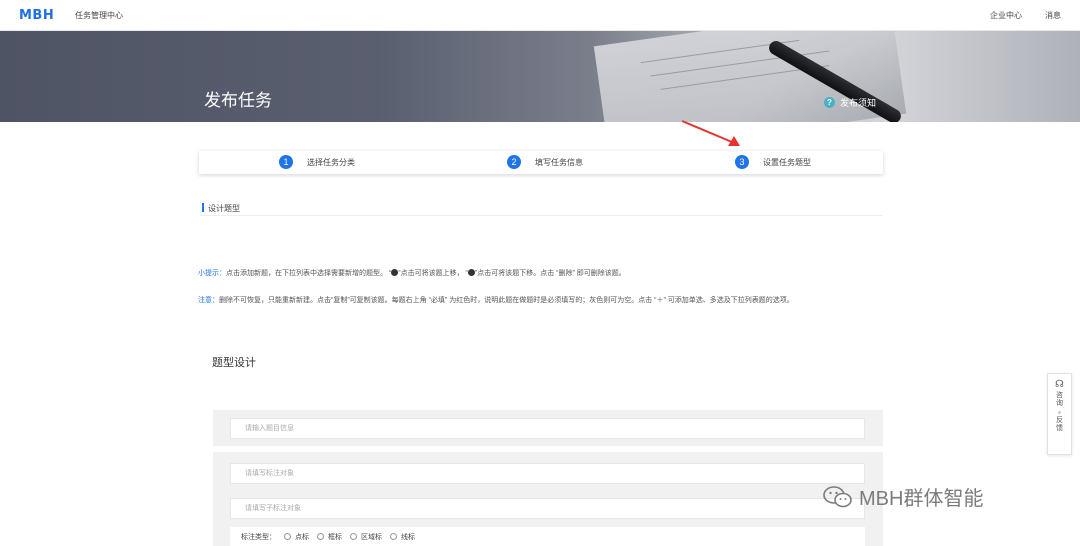 The width and height of the screenshot is (1080, 546). What do you see at coordinates (829, 102) in the screenshot?
I see `question-icon: ?` at bounding box center [829, 102].